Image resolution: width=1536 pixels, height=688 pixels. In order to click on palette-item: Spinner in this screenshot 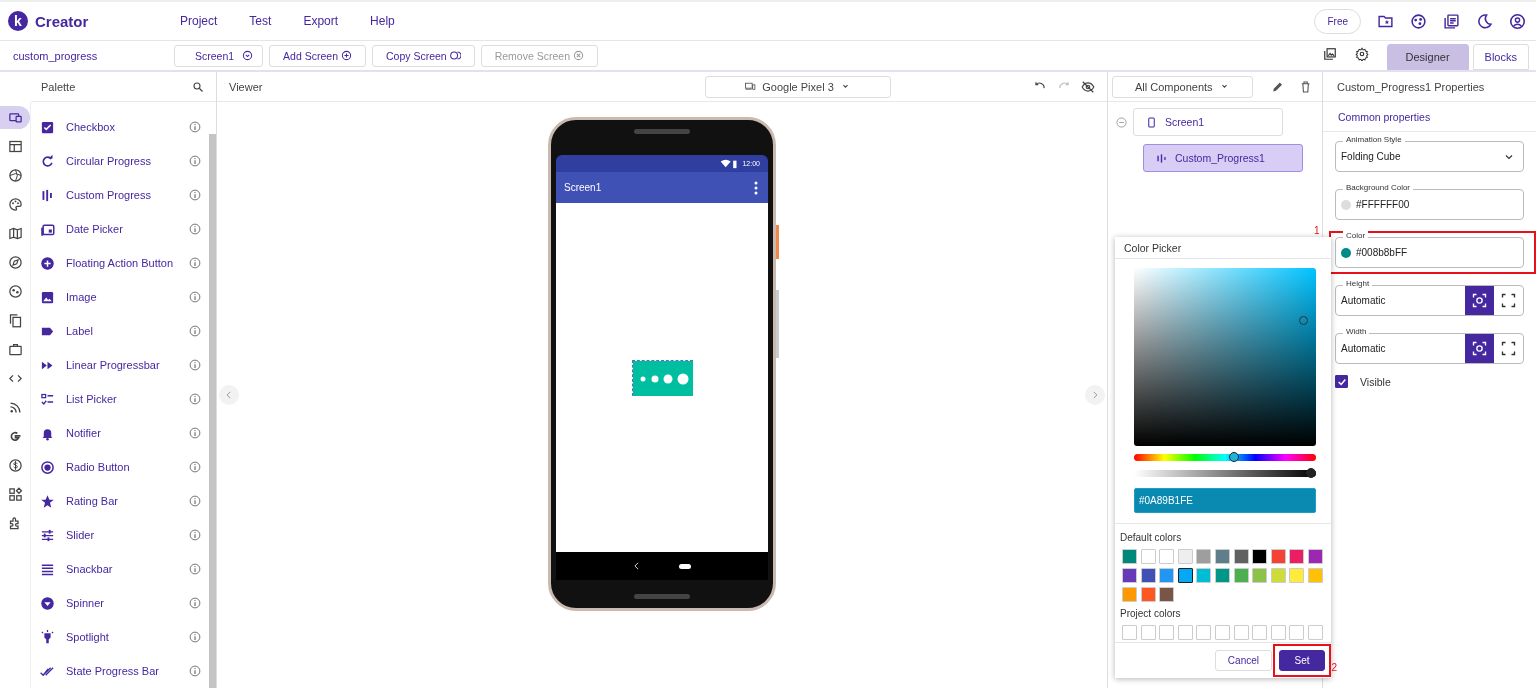, I will do `click(124, 603)`.